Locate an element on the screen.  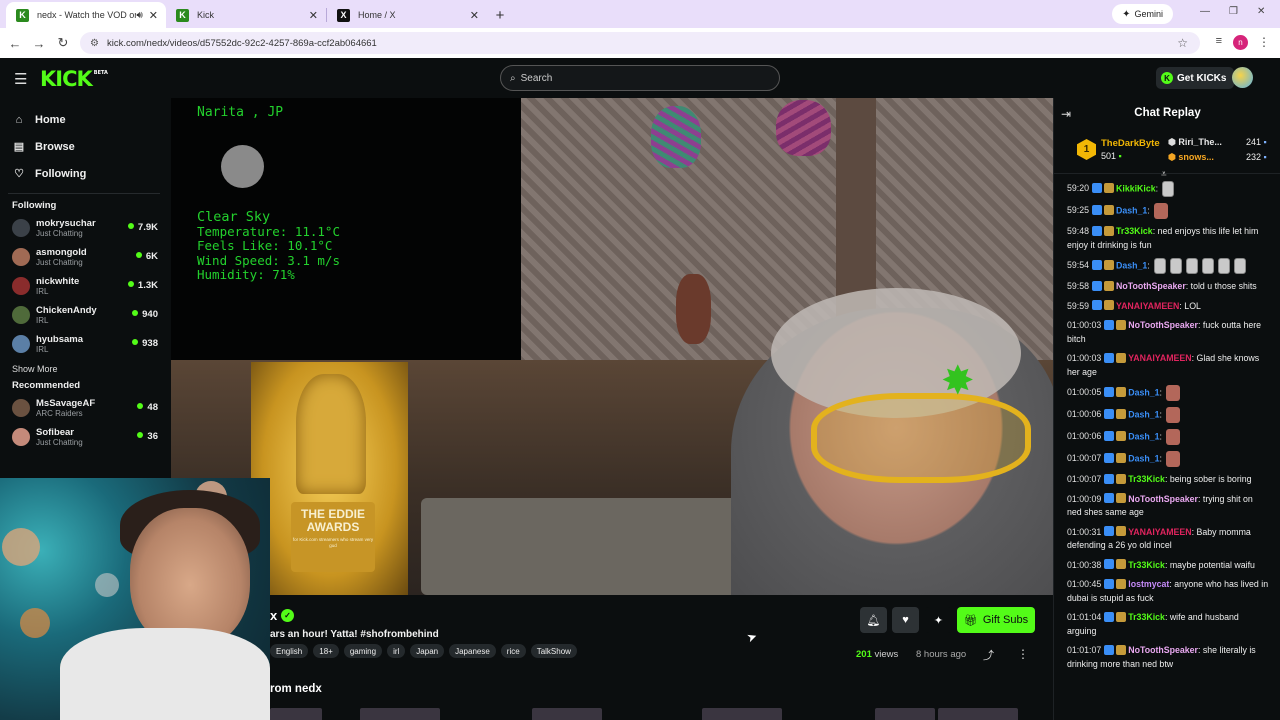
channel-viewers: 940 is located at coordinates (145, 314).